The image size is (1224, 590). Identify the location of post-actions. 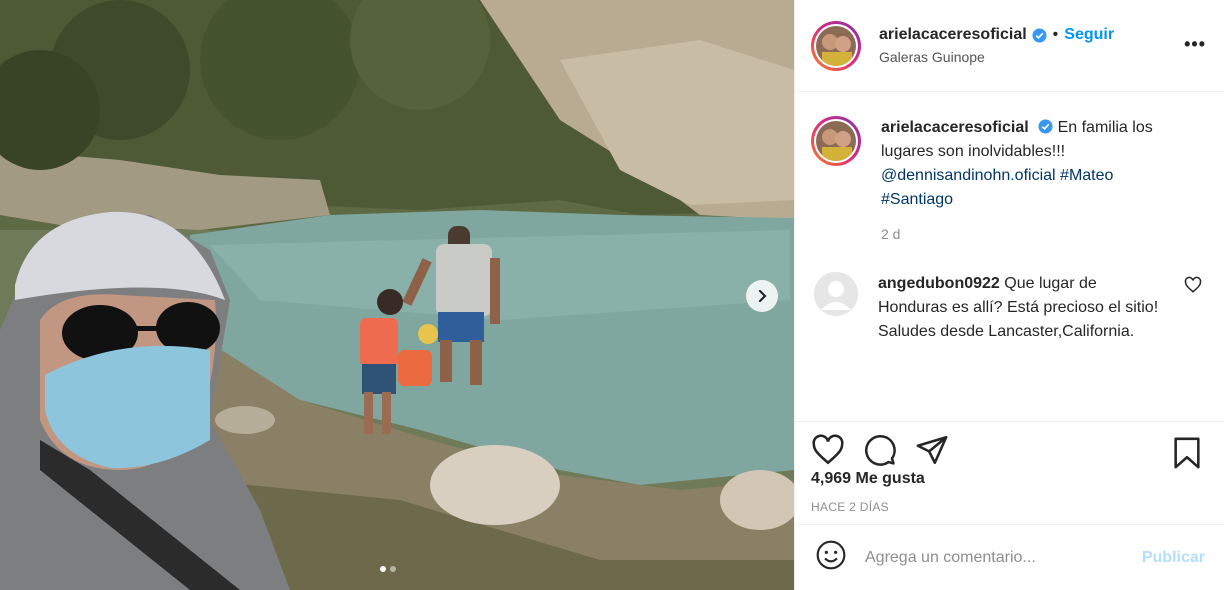
(1009, 450).